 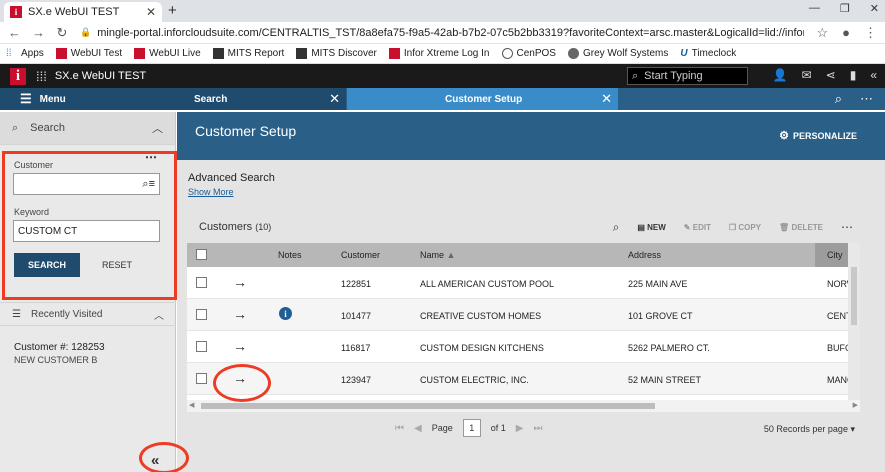 I want to click on bookmark-webui-test: WebUI Test, so click(x=88, y=53).